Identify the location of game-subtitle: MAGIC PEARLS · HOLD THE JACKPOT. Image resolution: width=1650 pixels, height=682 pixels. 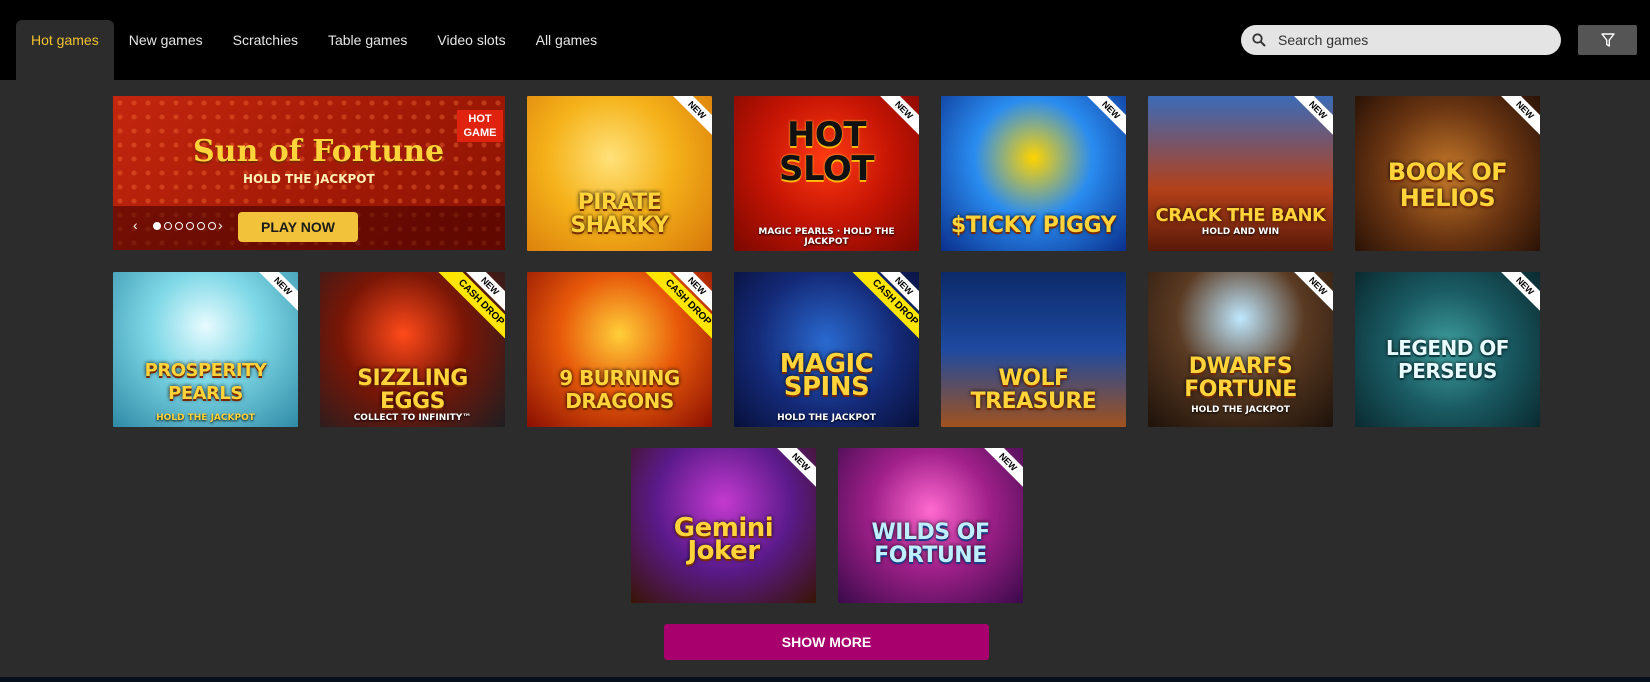
(826, 237).